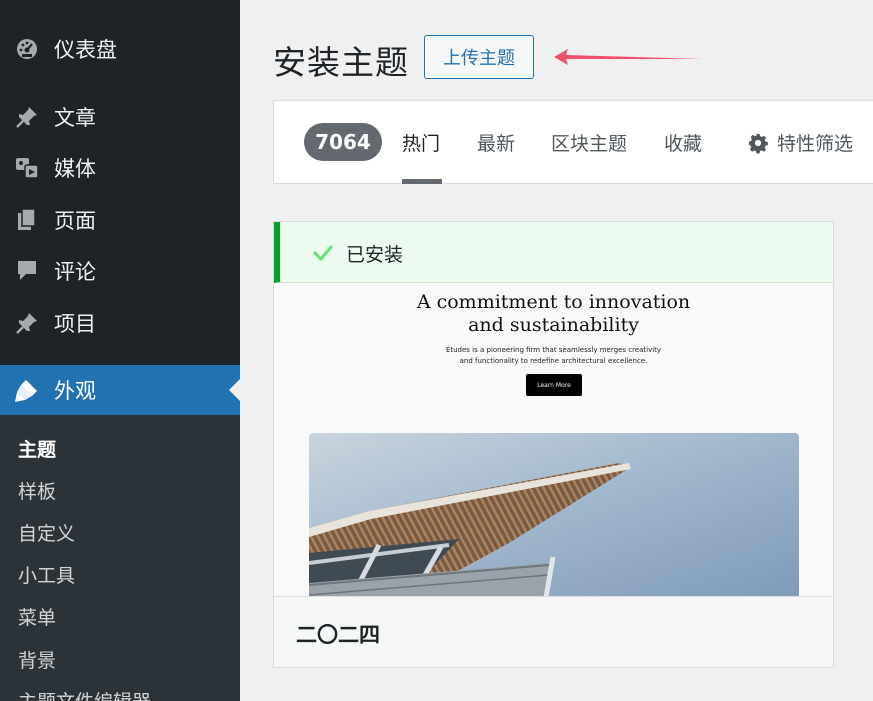 The height and width of the screenshot is (701, 873). What do you see at coordinates (496, 142) in the screenshot?
I see `tab-latest: 最新` at bounding box center [496, 142].